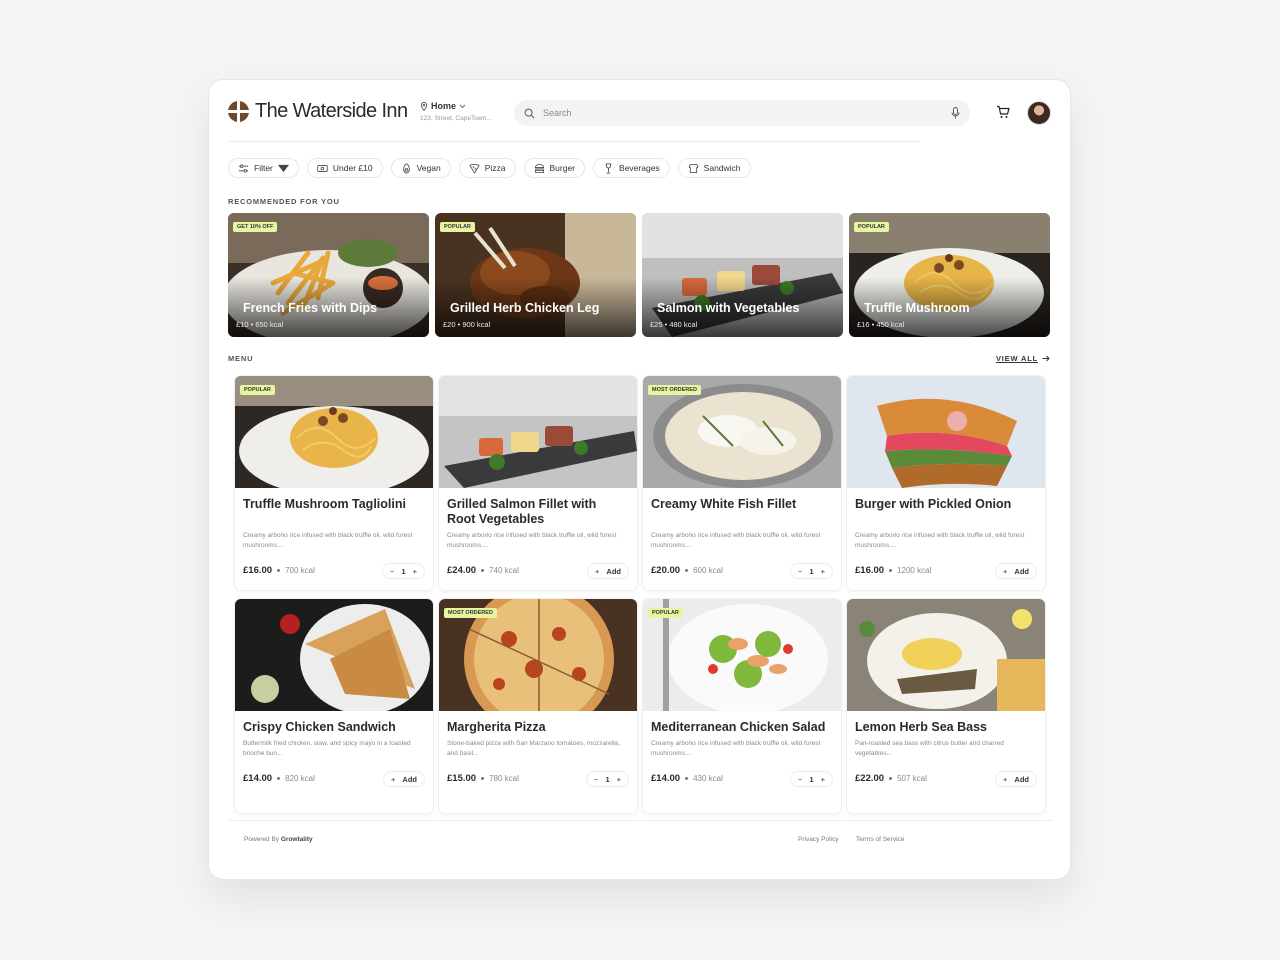 This screenshot has width=1280, height=960. What do you see at coordinates (284, 201) in the screenshot?
I see `recommended-heading: RECOMMENDED FOR YOU` at bounding box center [284, 201].